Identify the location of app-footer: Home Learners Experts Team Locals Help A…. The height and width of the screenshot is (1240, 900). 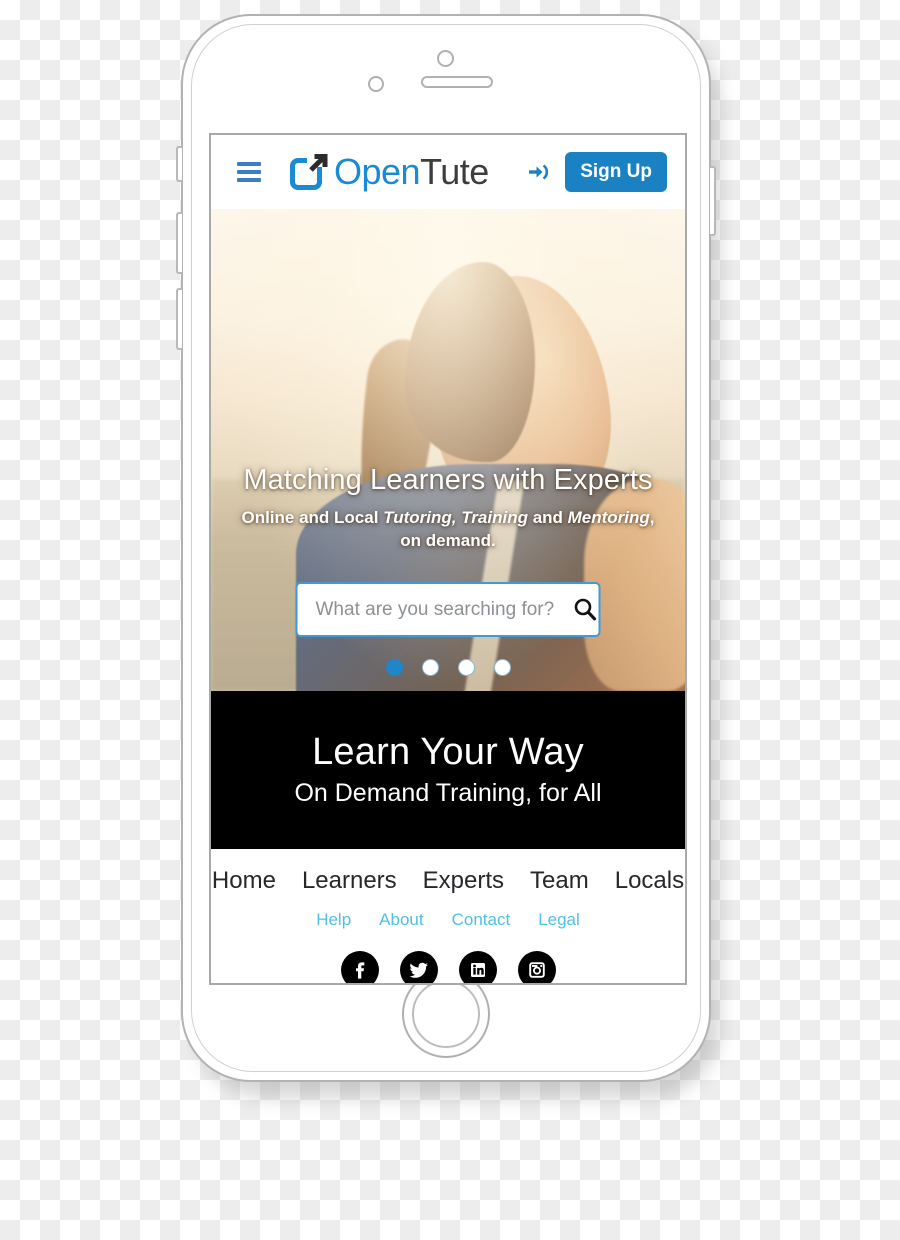
(448, 916).